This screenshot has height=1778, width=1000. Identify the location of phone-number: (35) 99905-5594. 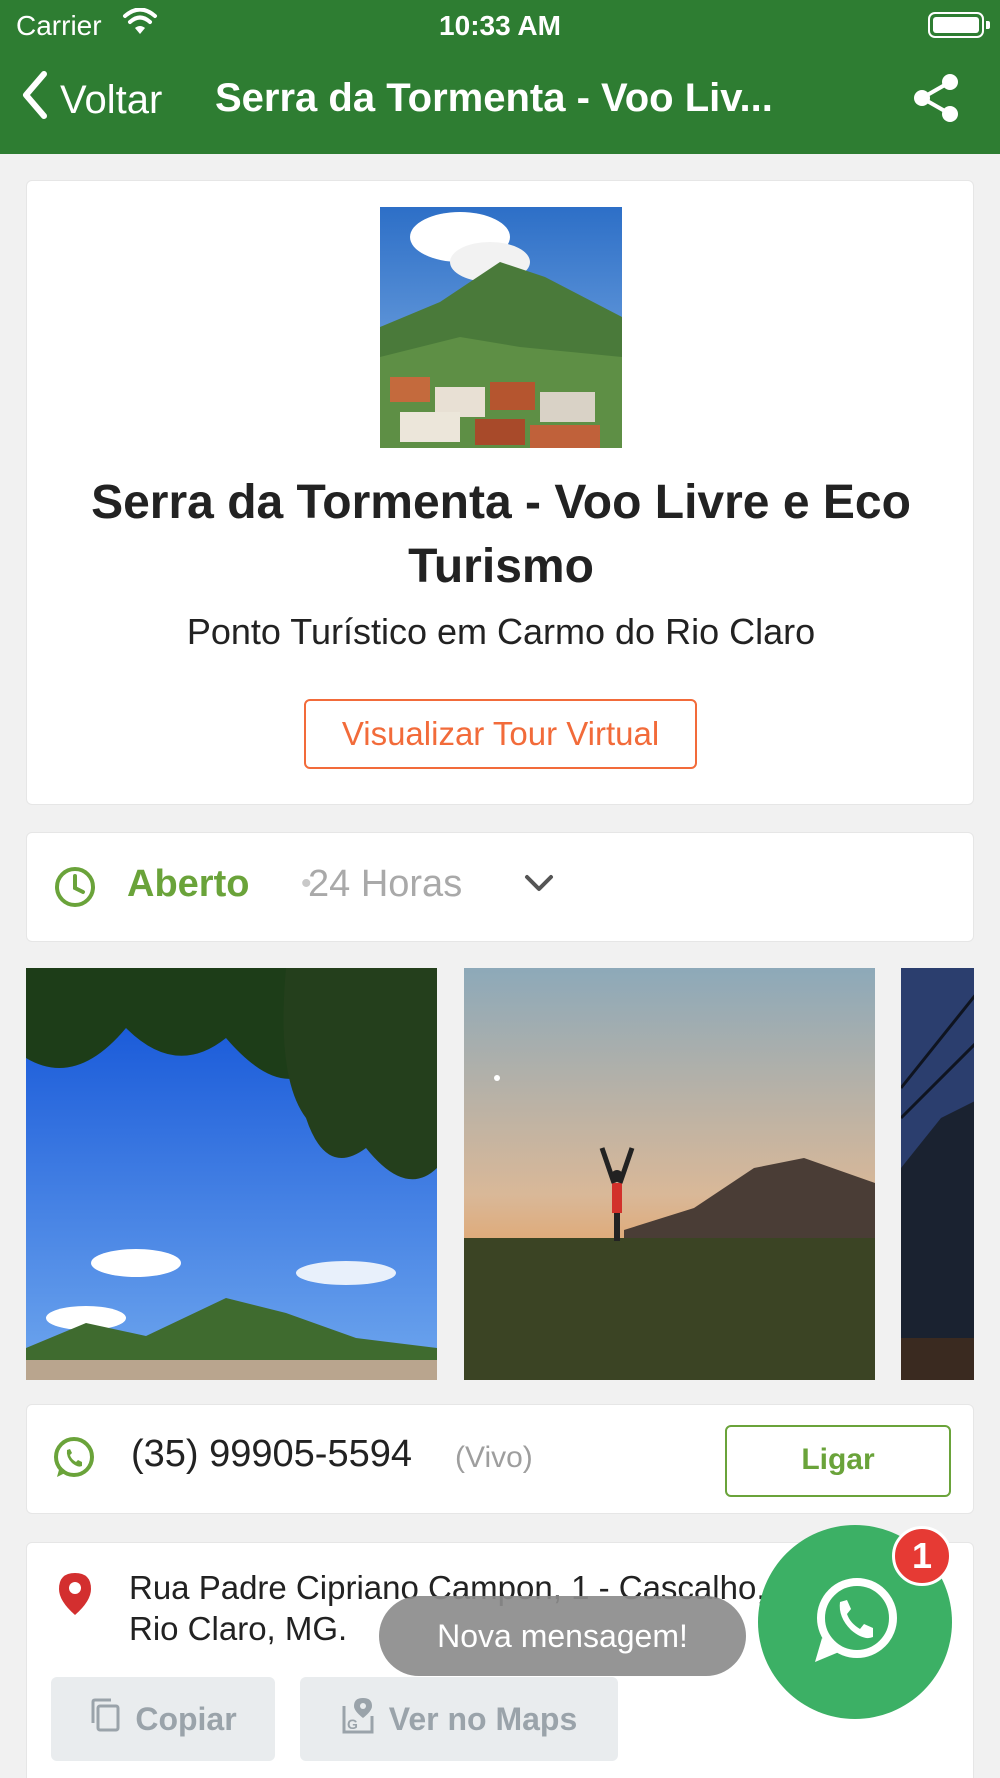
(271, 1454).